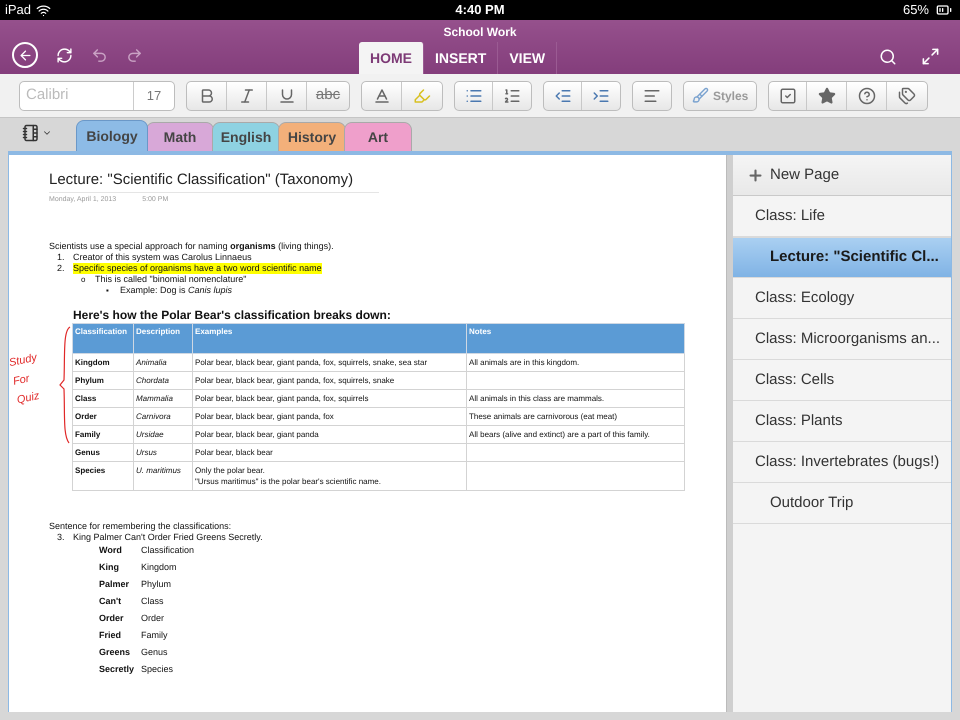 The width and height of the screenshot is (960, 720). What do you see at coordinates (114, 584) in the screenshot?
I see `mnemonic-word: Palmer` at bounding box center [114, 584].